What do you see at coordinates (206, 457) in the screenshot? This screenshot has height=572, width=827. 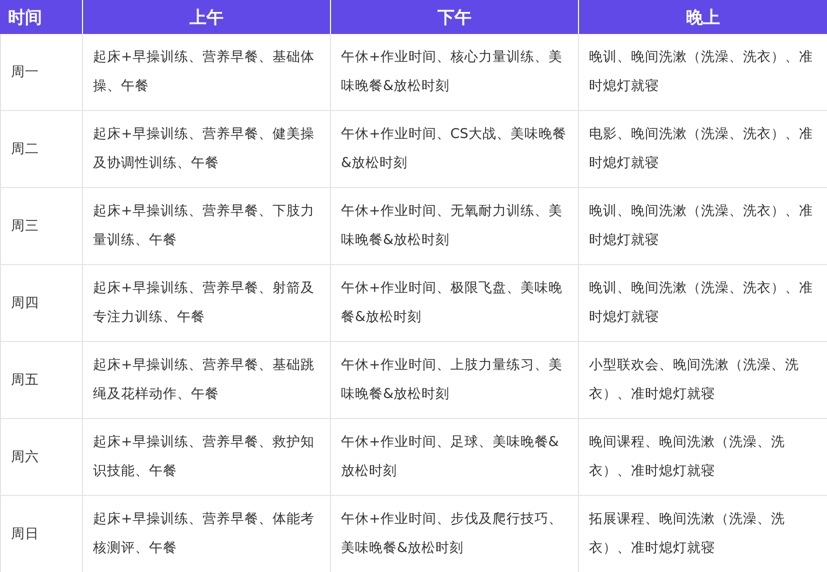 I see `table-cell: 起床+早操训练、营养早餐、救护知识技能、午餐` at bounding box center [206, 457].